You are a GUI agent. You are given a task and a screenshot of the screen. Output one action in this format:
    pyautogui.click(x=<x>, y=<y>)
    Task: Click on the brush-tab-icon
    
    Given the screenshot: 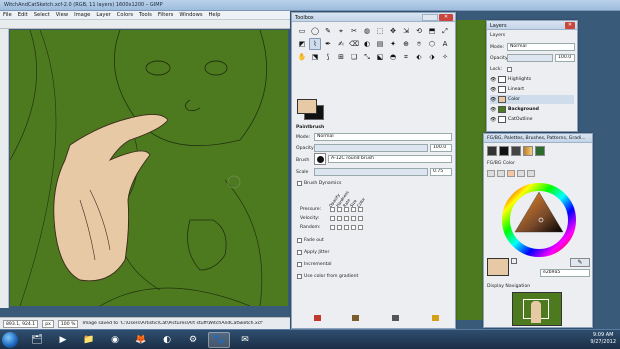 What is the action you would take?
    pyautogui.click(x=504, y=151)
    